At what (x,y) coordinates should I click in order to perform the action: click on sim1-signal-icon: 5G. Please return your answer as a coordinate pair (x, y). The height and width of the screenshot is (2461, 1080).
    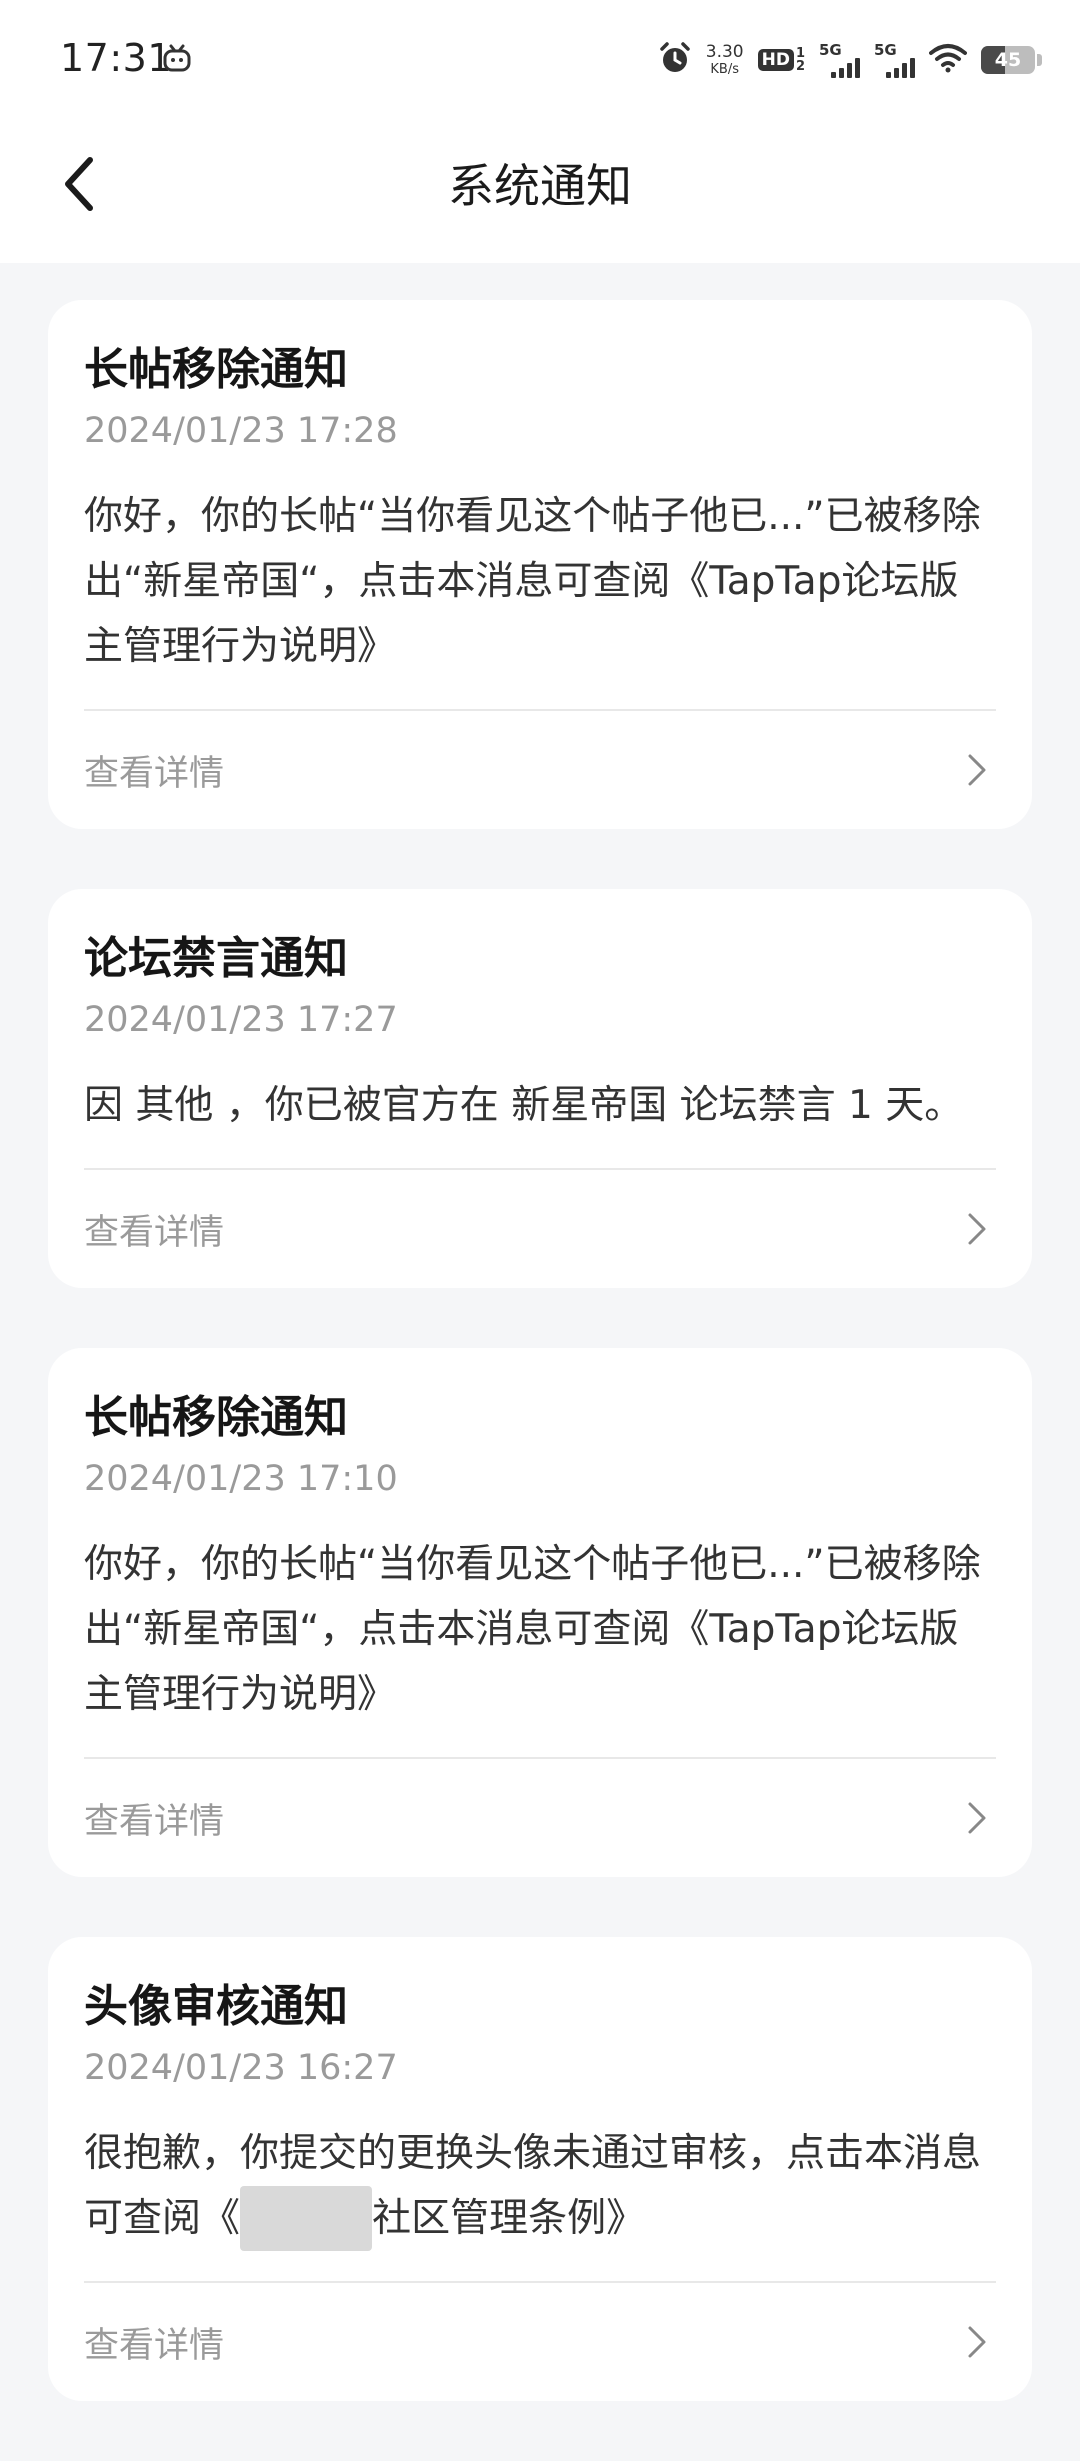
    Looking at the image, I should click on (839, 59).